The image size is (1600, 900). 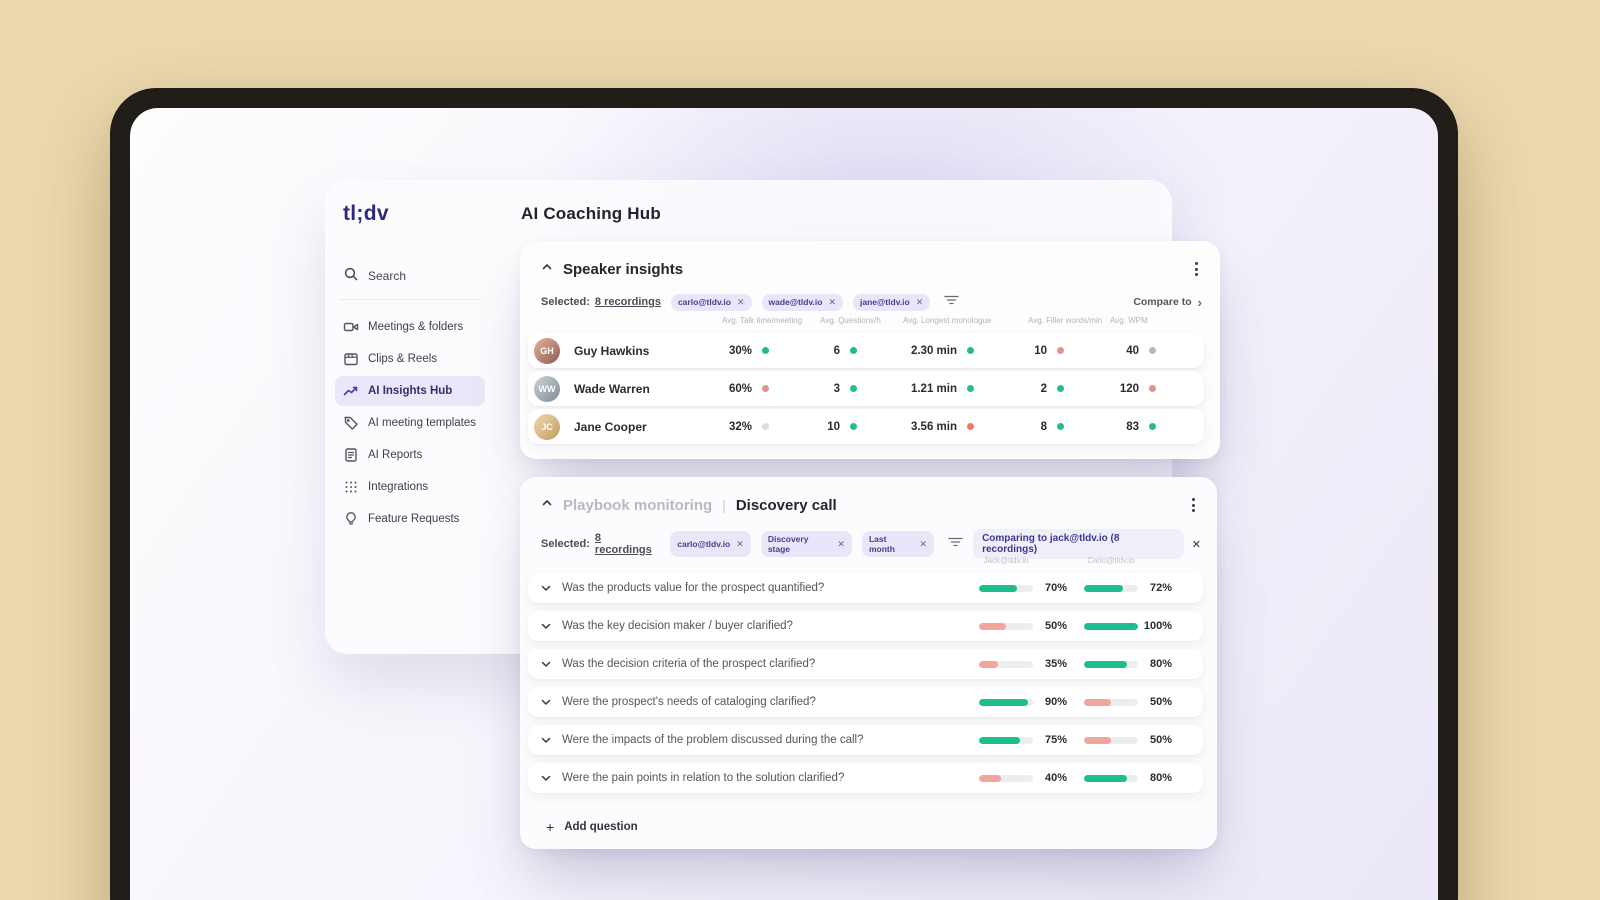 I want to click on chip-label: jane@tldv.io, so click(x=885, y=302).